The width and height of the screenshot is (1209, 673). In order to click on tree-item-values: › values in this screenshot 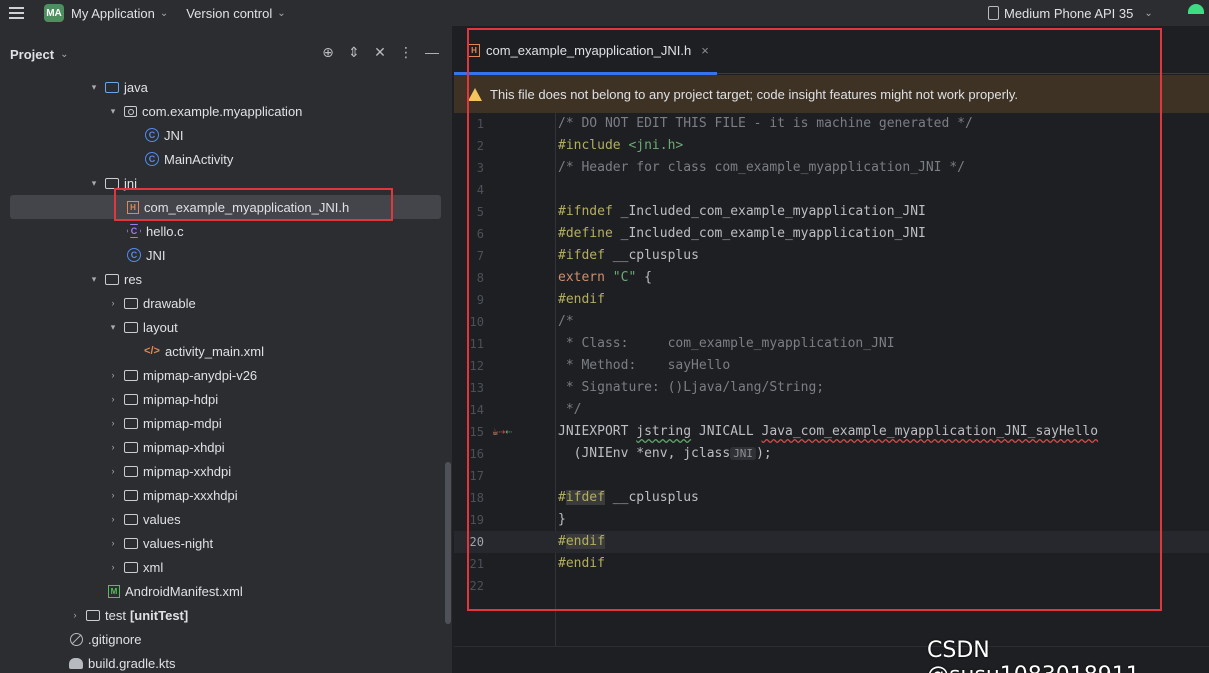, I will do `click(144, 519)`.